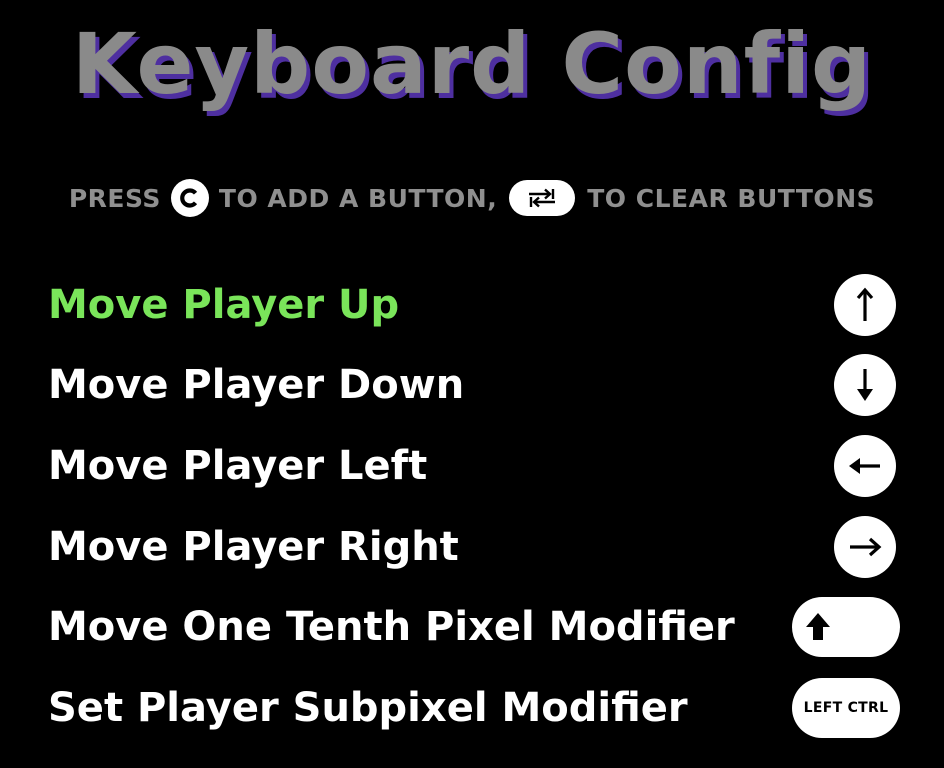  Describe the element at coordinates (472, 305) in the screenshot. I see `binding-row-move-up: Move Player Up` at that location.